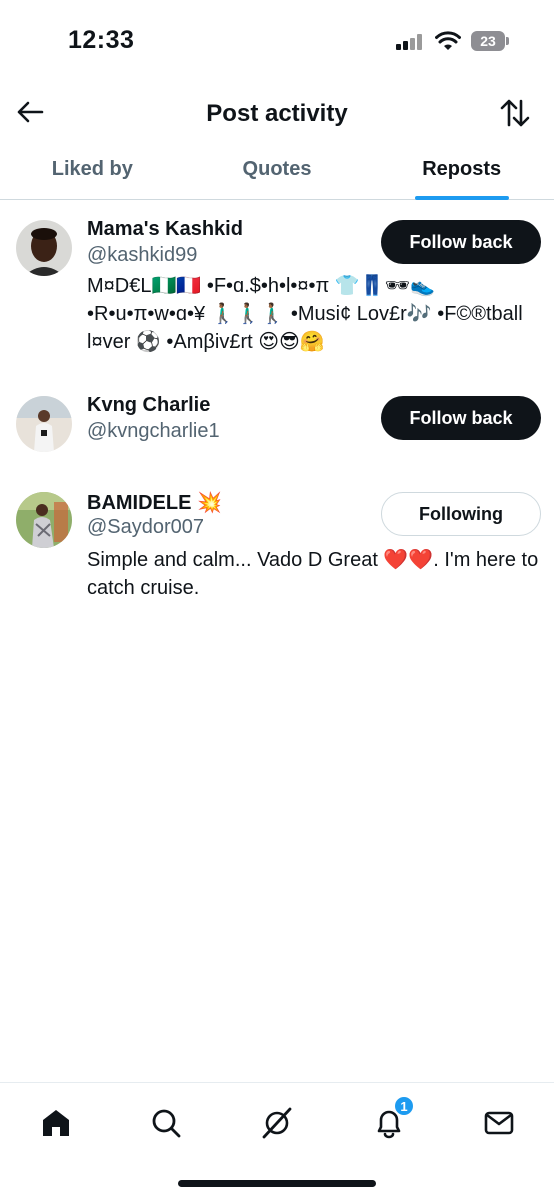  I want to click on following-button: Following, so click(461, 514).